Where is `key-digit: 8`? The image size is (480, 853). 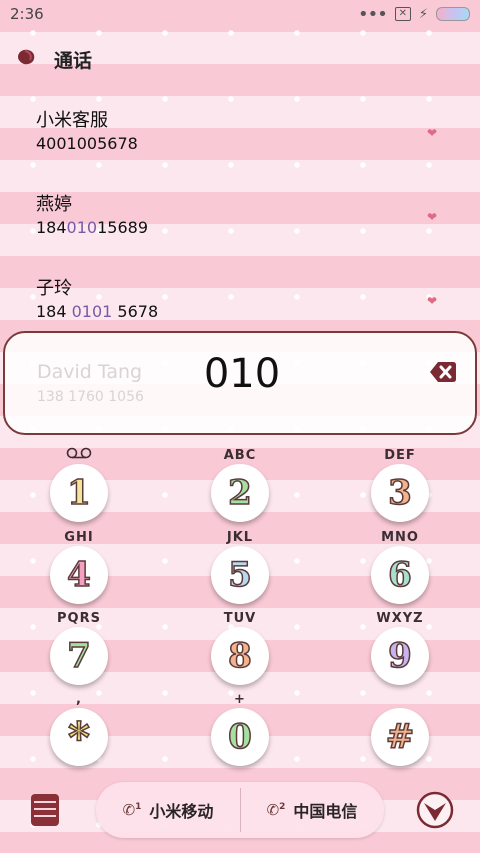
key-digit: 8 is located at coordinates (239, 656).